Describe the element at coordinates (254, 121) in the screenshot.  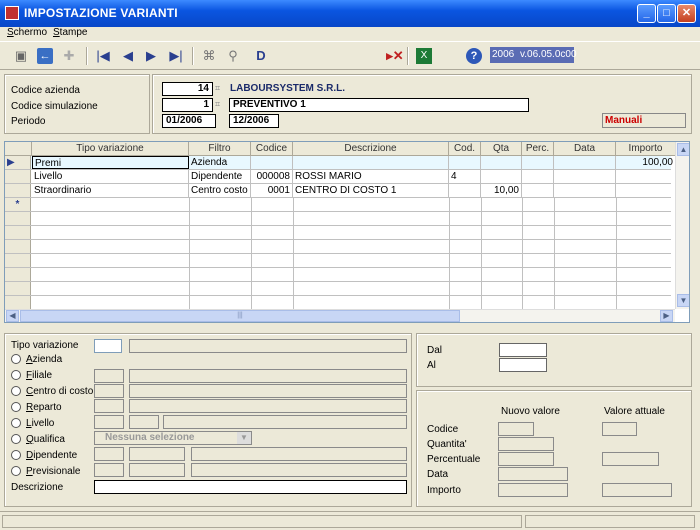
I see `periodo-al-field: 12/2006` at that location.